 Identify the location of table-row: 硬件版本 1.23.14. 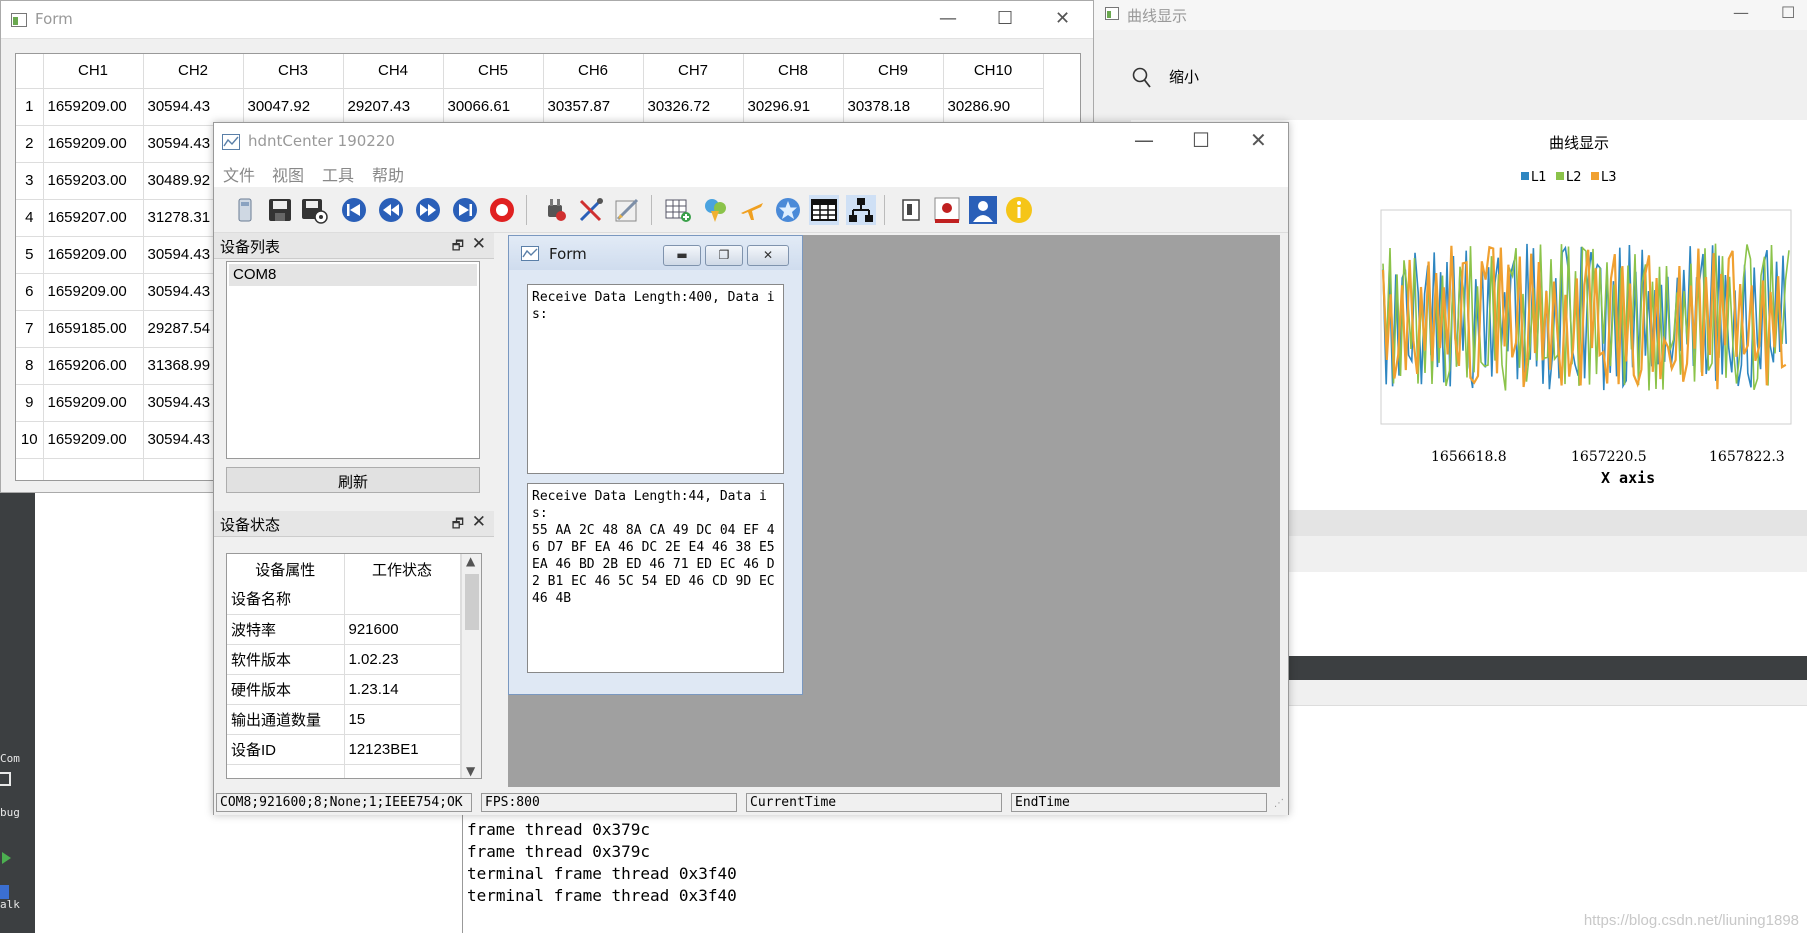
(344, 689).